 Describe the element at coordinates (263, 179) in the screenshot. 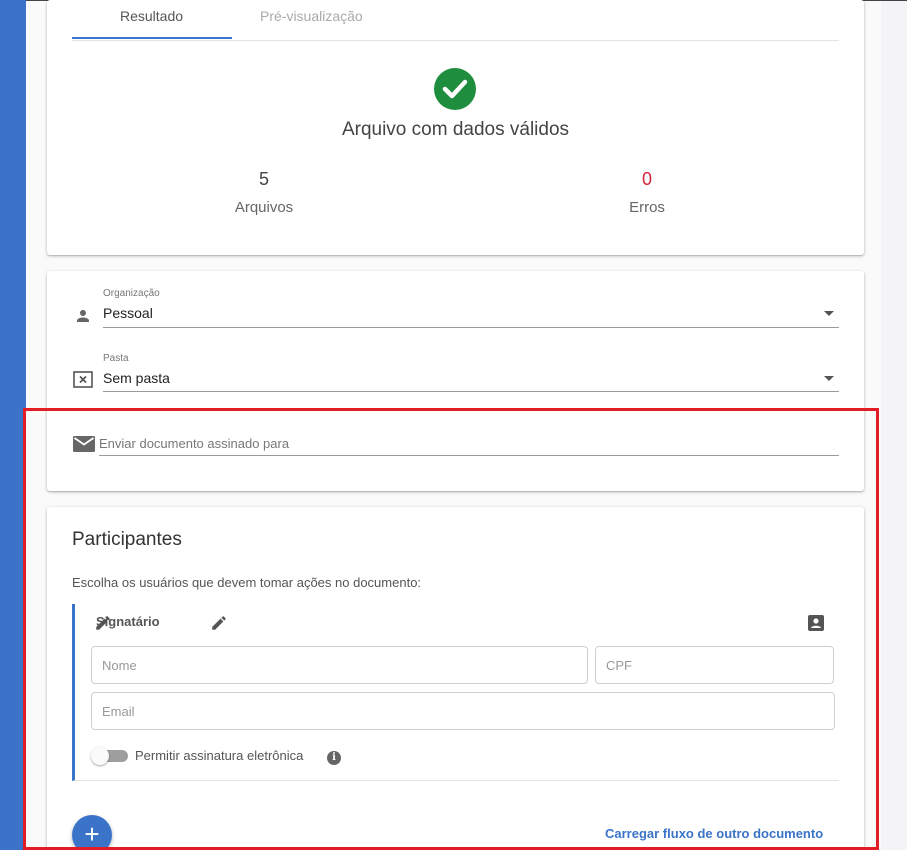

I see `files-count: 5` at that location.